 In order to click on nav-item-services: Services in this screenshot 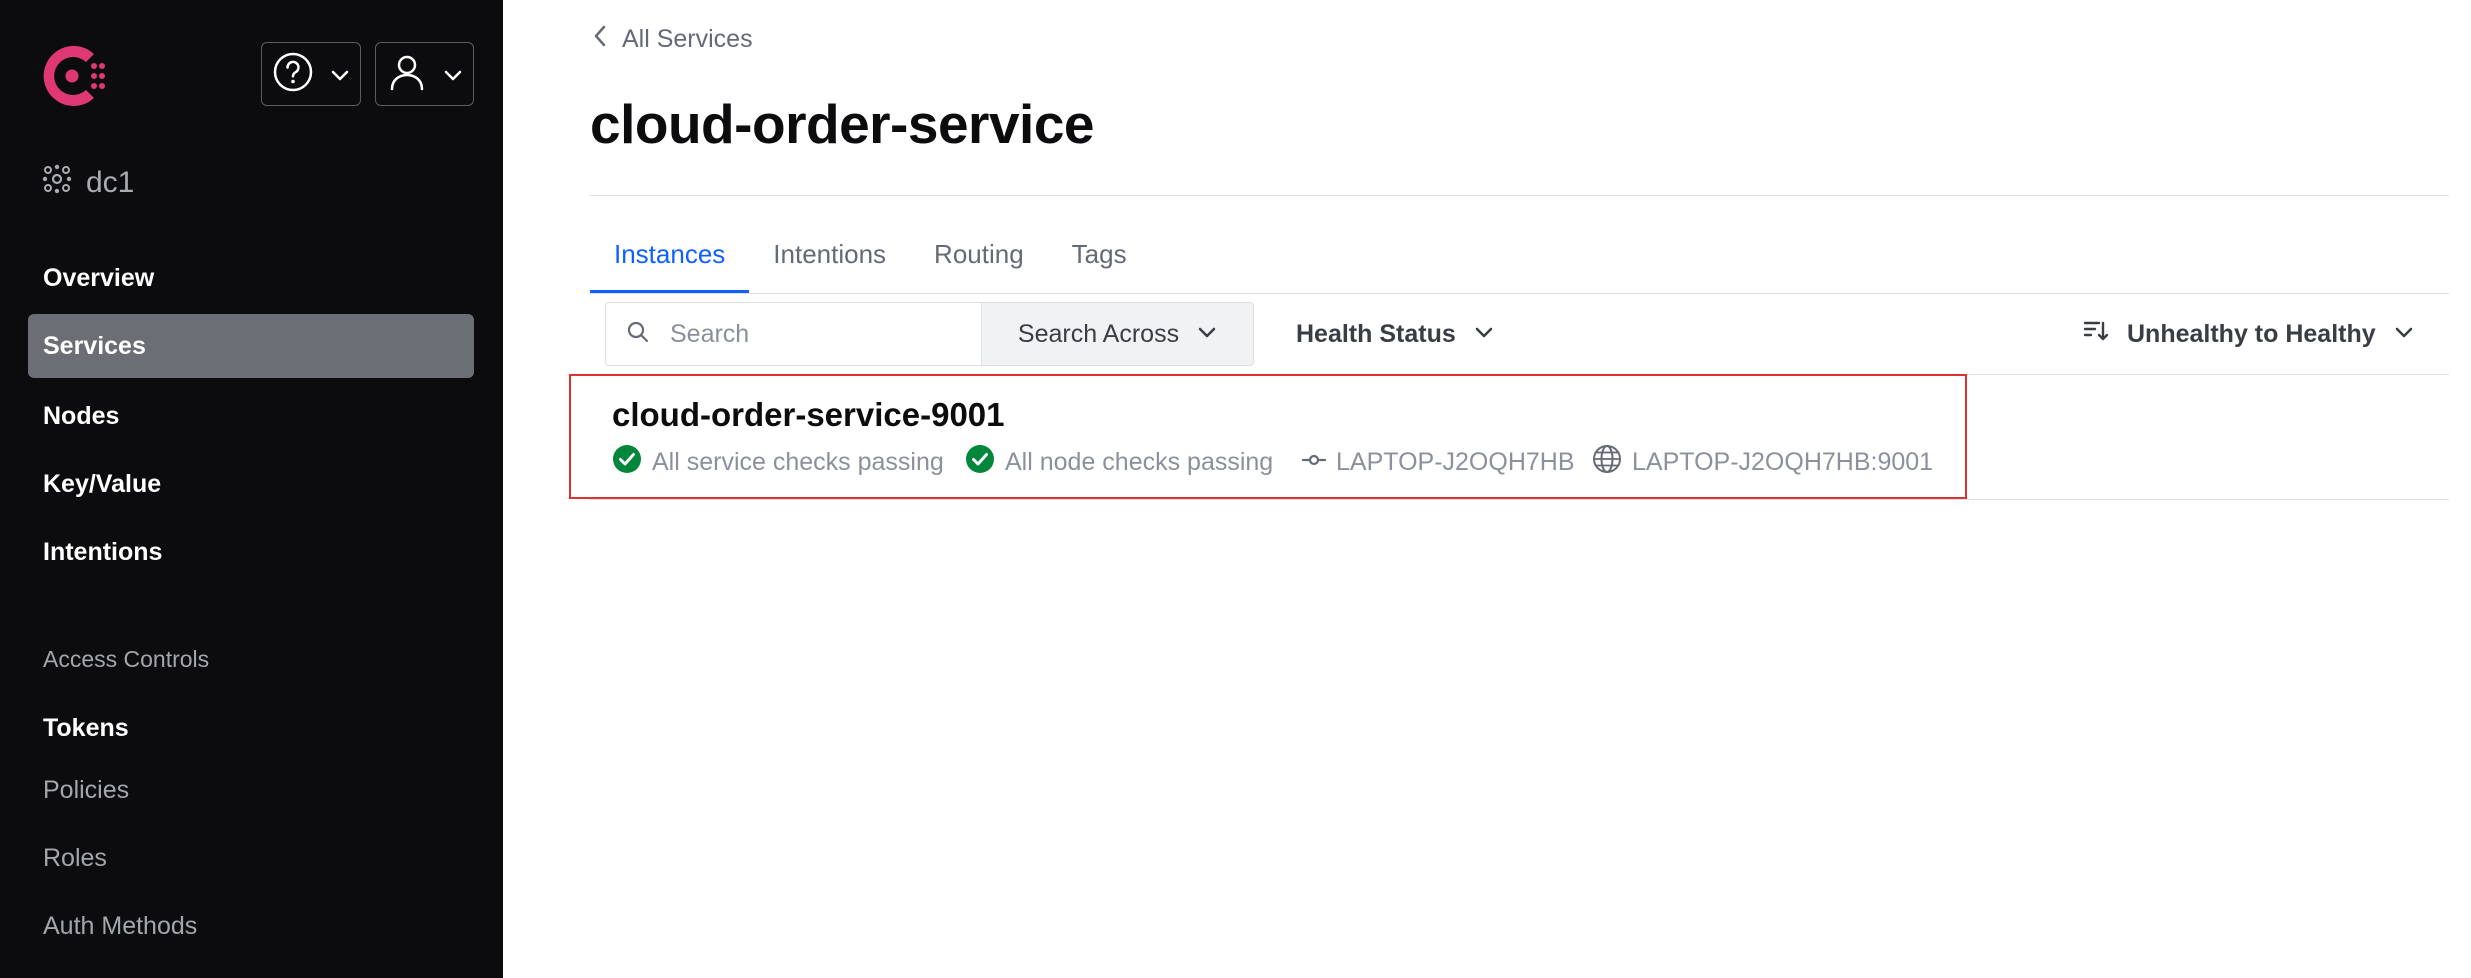, I will do `click(251, 346)`.